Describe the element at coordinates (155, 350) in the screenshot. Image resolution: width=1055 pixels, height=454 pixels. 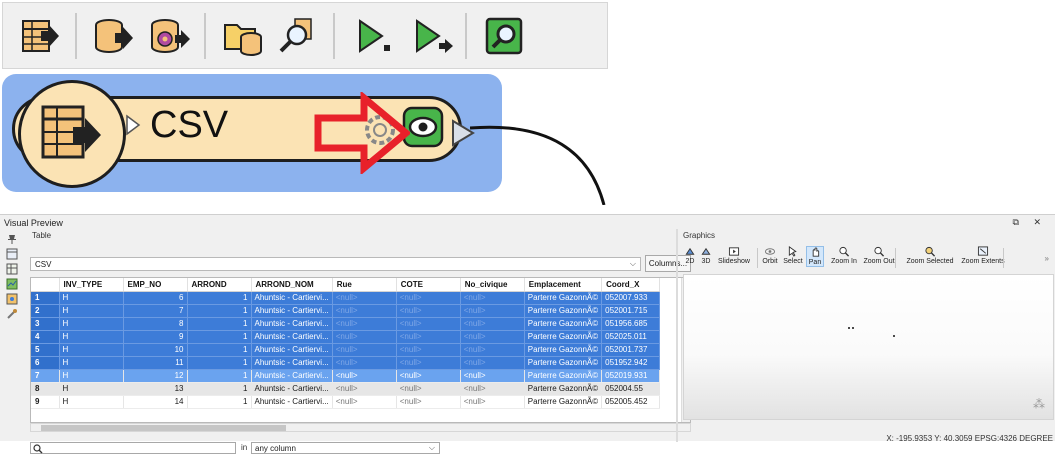
I see `table-cell: 10` at that location.